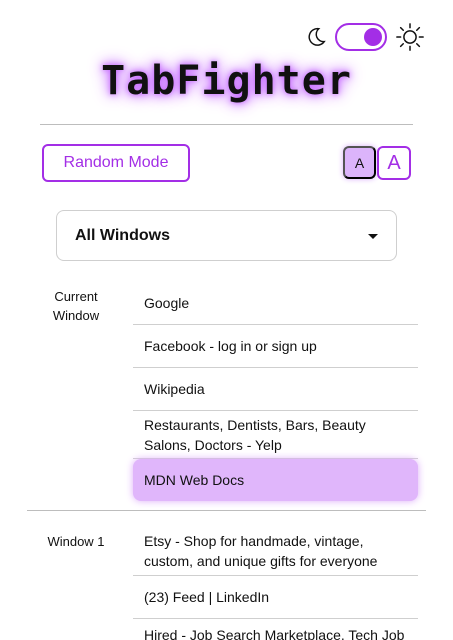  What do you see at coordinates (410, 37) in the screenshot?
I see `sun-icon` at bounding box center [410, 37].